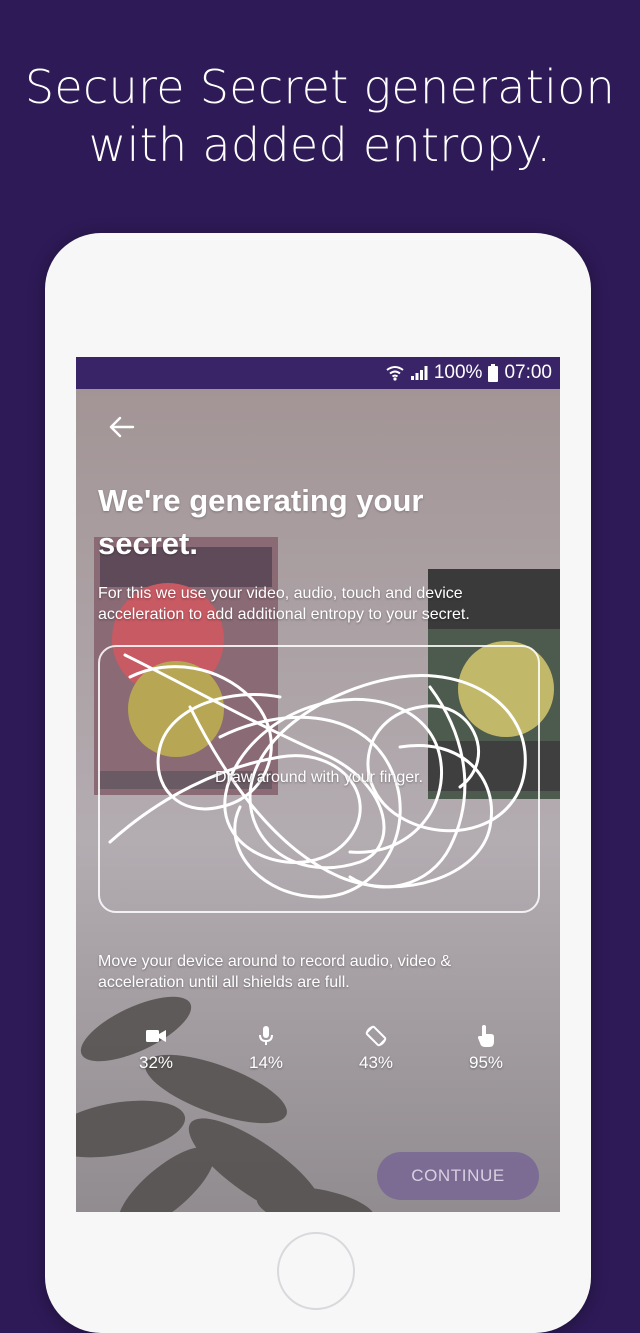  I want to click on draw-hint: Draw around with your finger., so click(319, 777).